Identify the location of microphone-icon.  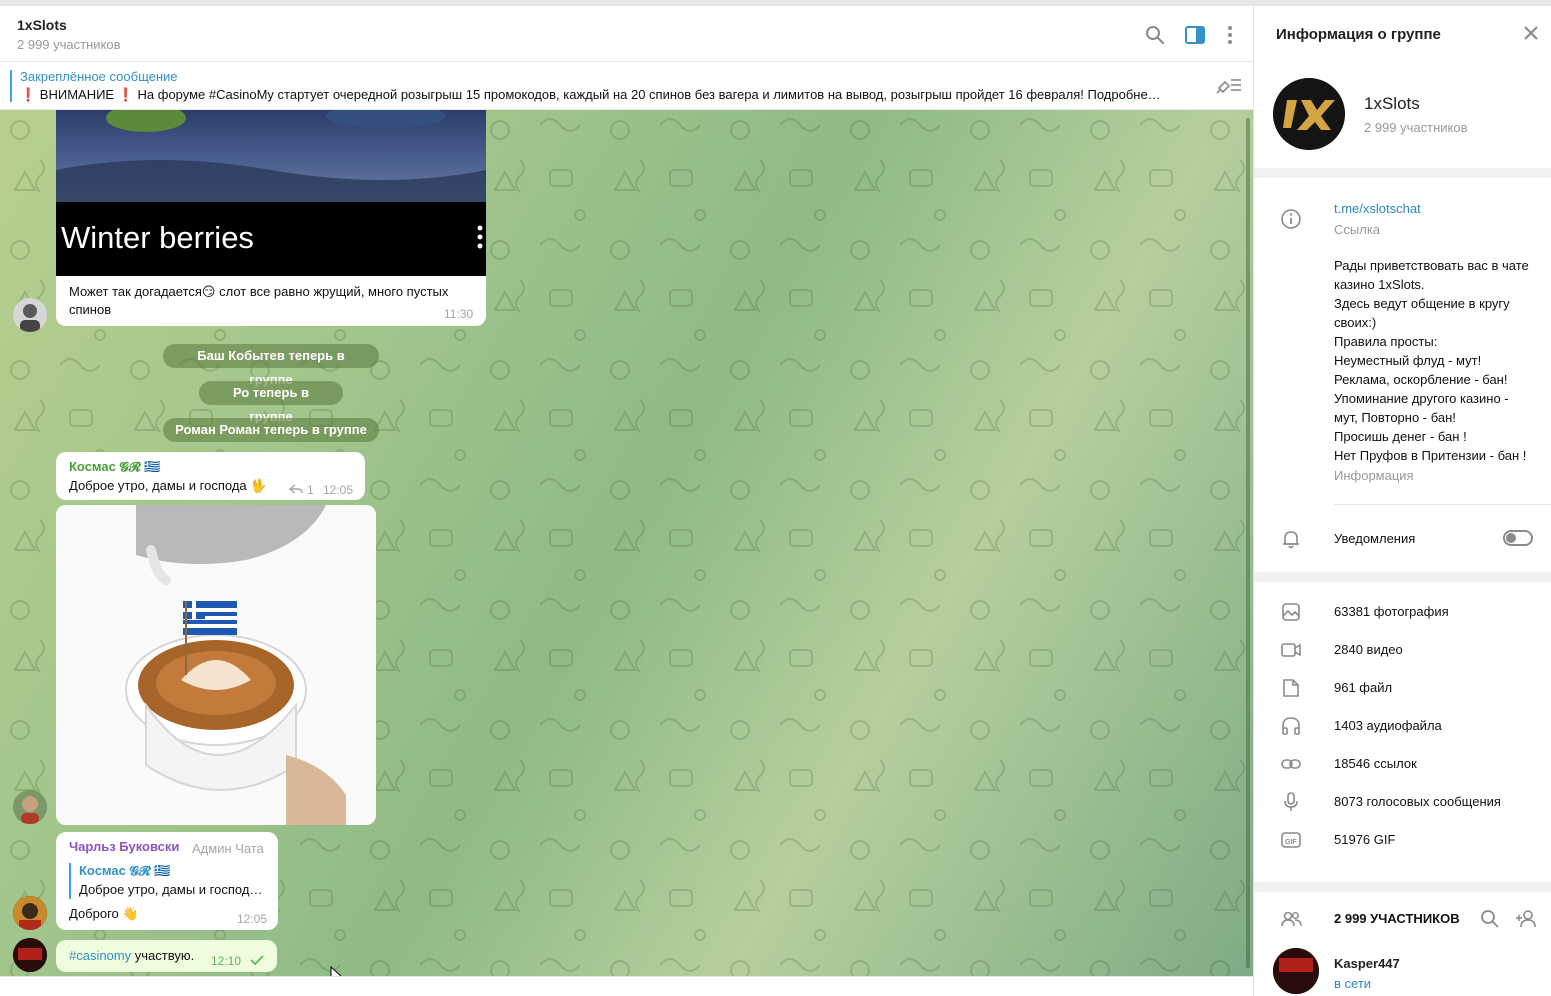
(1291, 802).